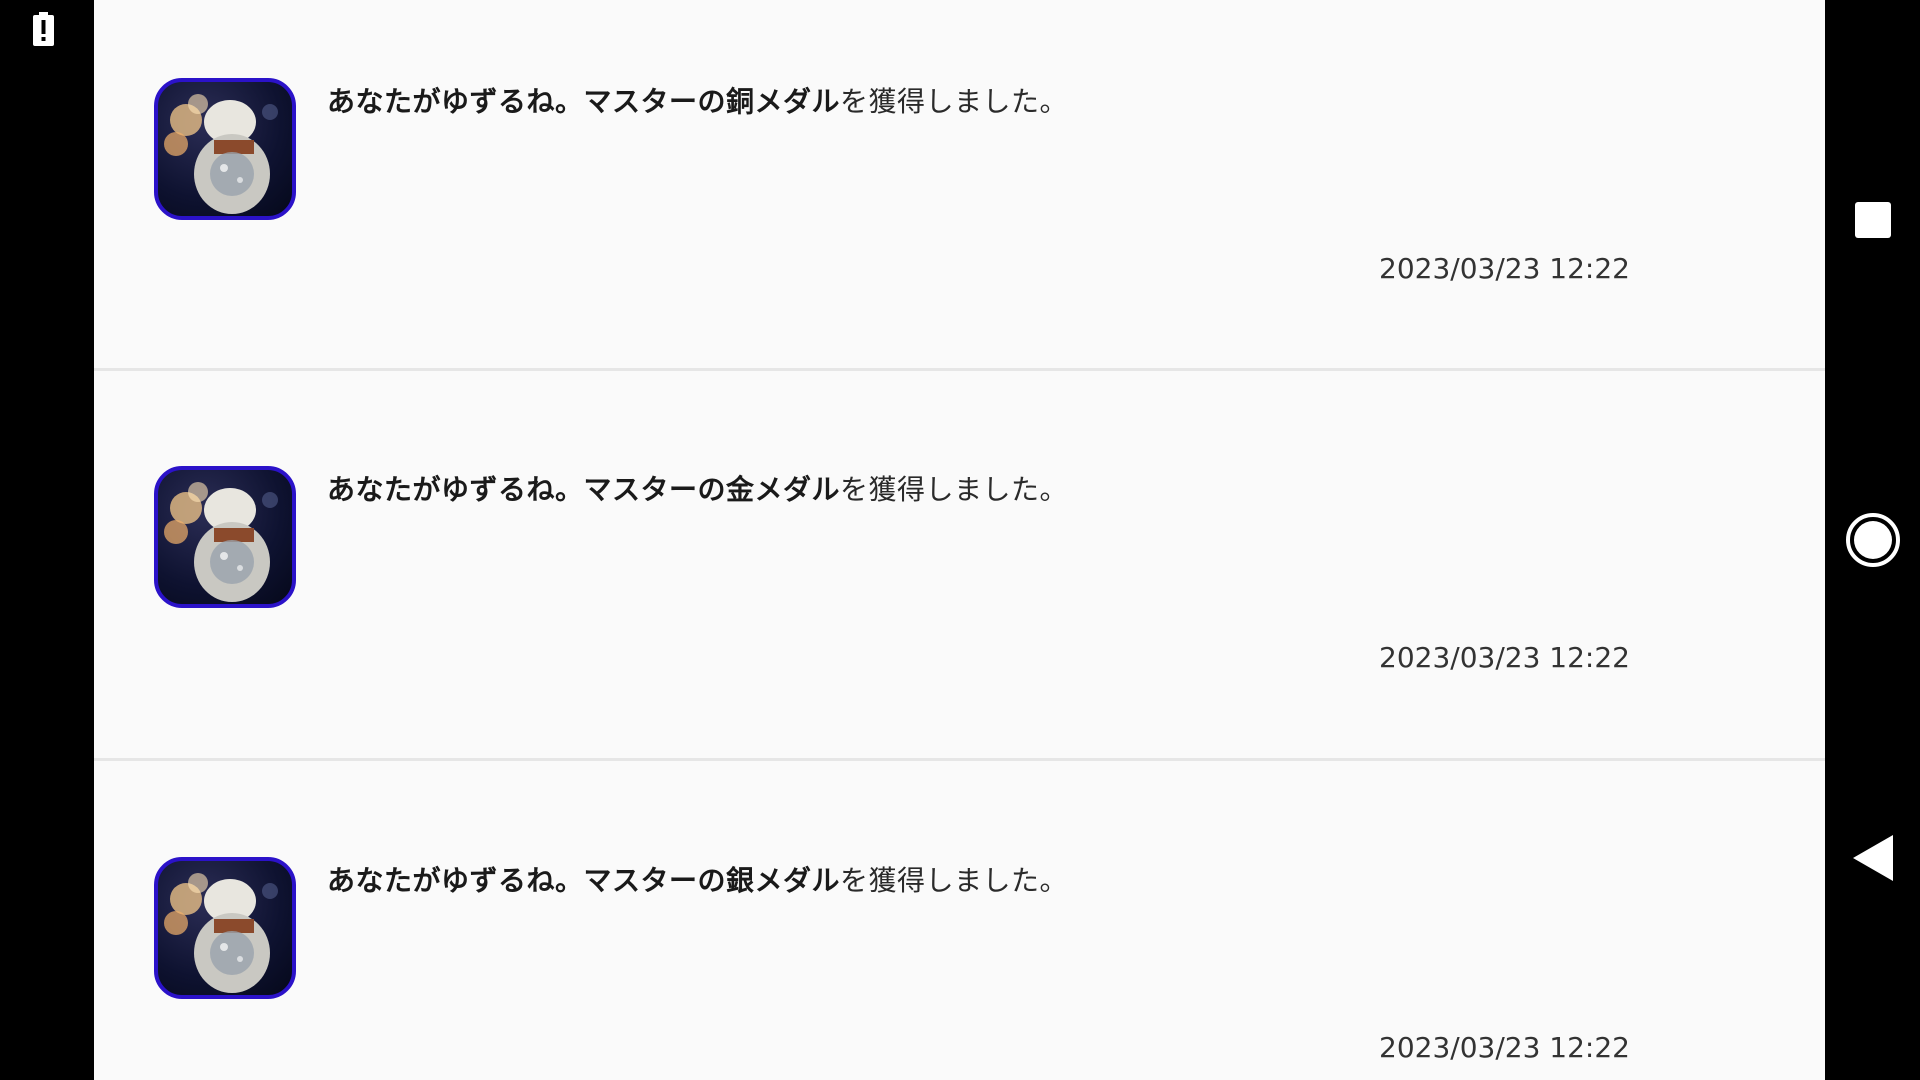 This screenshot has height=1080, width=1920. Describe the element at coordinates (584, 880) in the screenshot. I see `notification-bold-text: あなたがゆずるね。マスターの銀メダル` at that location.